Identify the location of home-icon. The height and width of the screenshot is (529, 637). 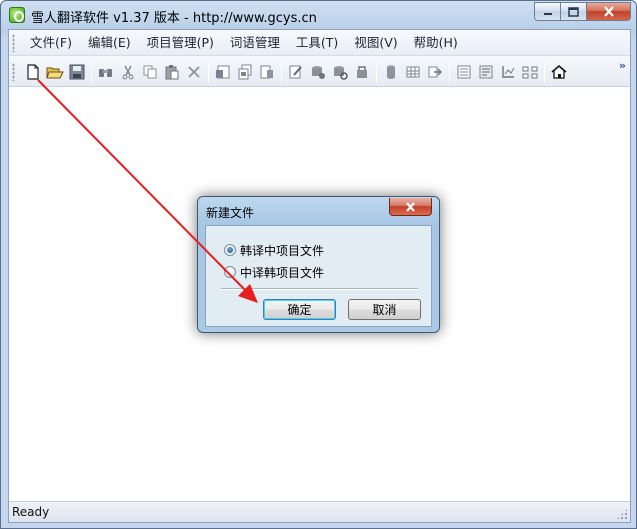
(559, 71).